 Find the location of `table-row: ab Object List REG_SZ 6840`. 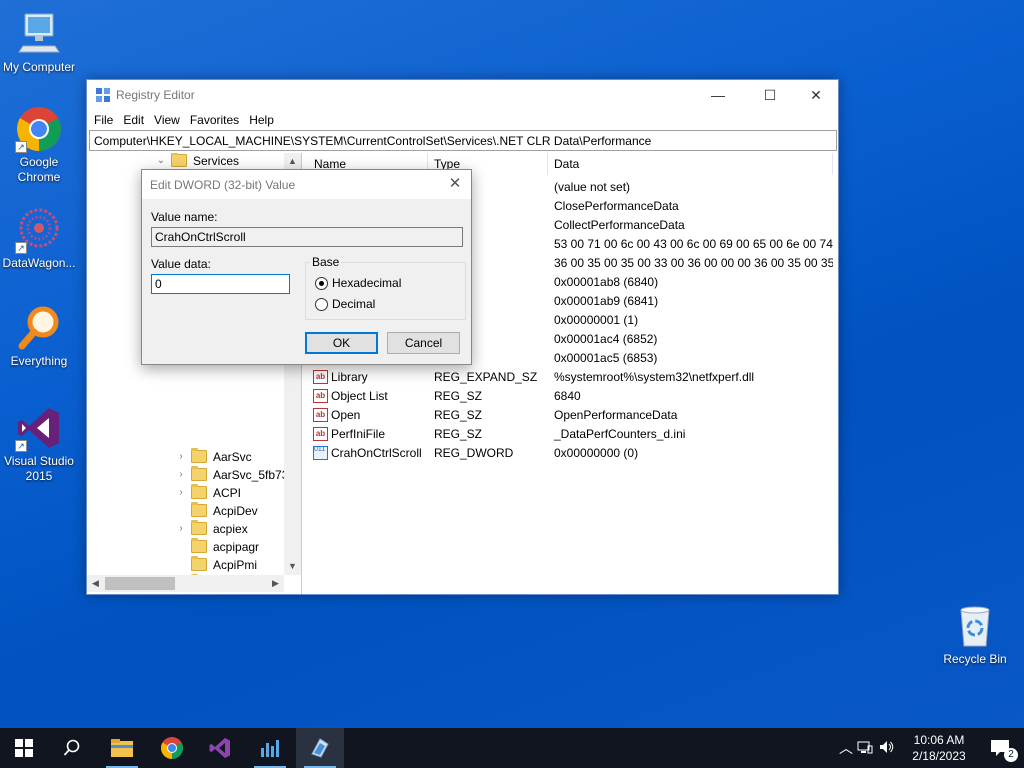

table-row: ab Object List REG_SZ 6840 is located at coordinates (573, 395).